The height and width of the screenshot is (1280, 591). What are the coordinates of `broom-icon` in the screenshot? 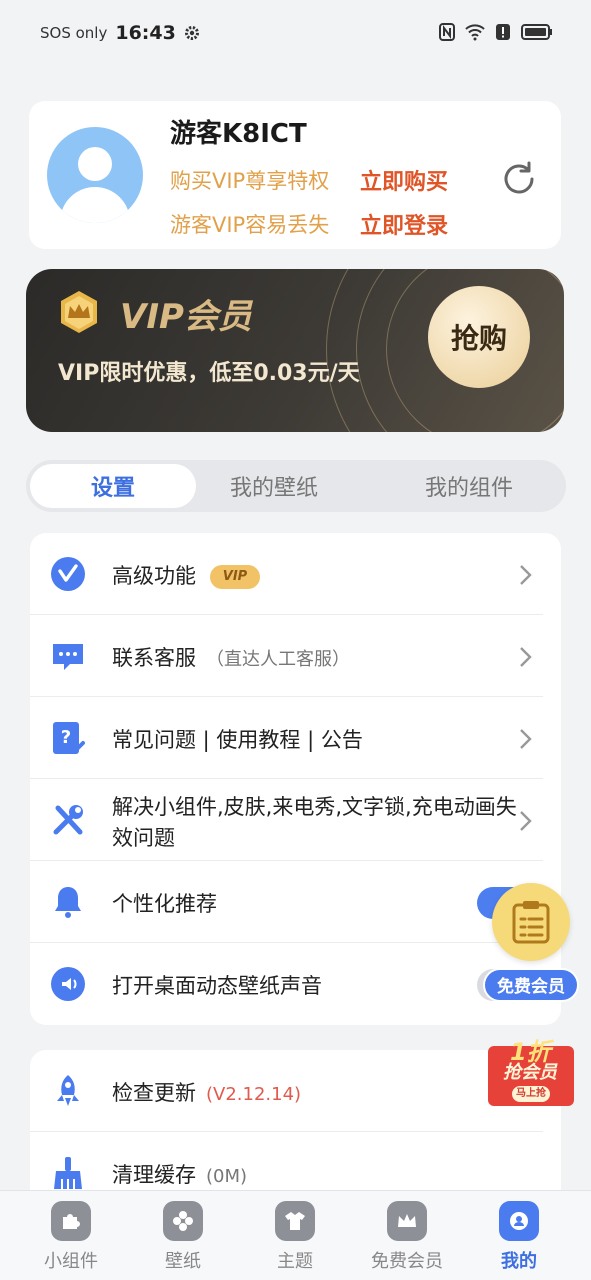 It's located at (68, 1173).